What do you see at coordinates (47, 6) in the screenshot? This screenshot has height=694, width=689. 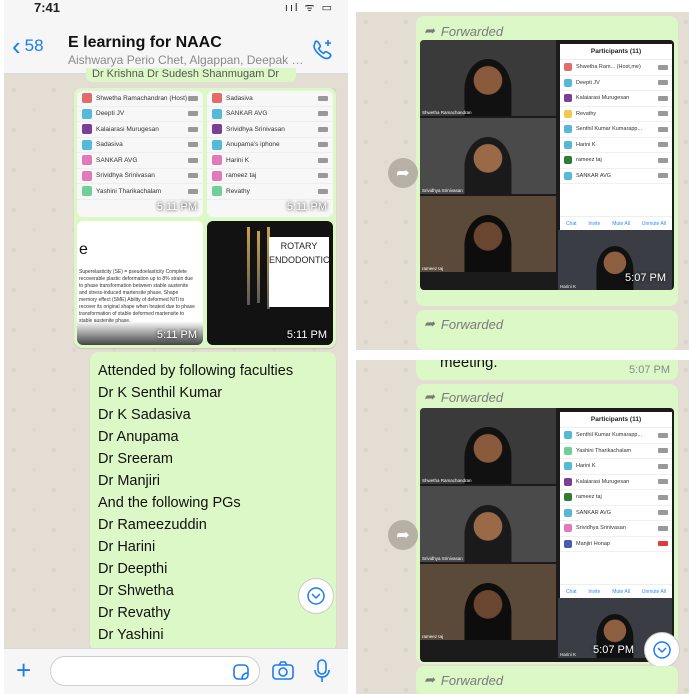 I see `status-time: 7:41` at bounding box center [47, 6].